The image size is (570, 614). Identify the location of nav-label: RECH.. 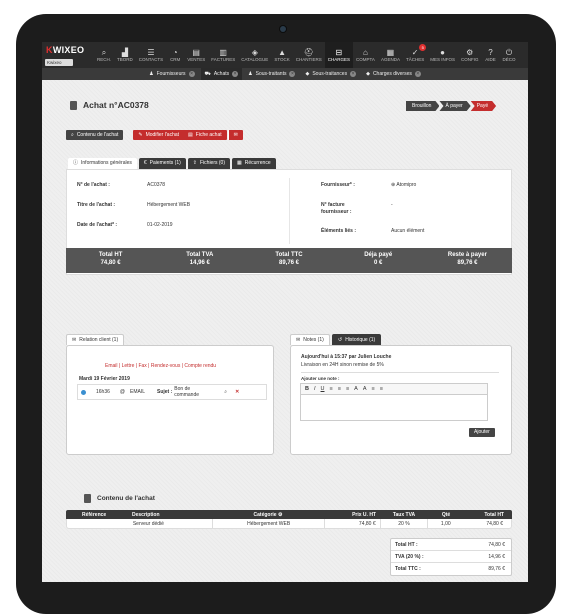
(104, 59).